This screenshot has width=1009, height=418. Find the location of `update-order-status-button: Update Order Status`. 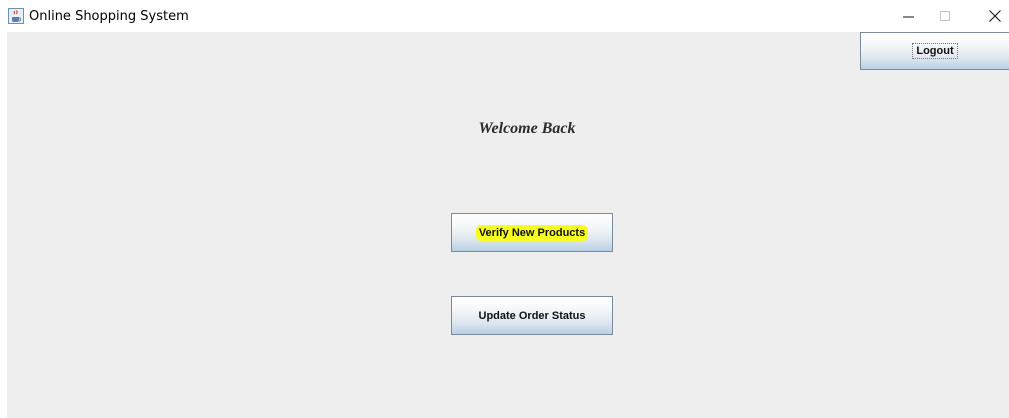

update-order-status-button: Update Order Status is located at coordinates (532, 315).